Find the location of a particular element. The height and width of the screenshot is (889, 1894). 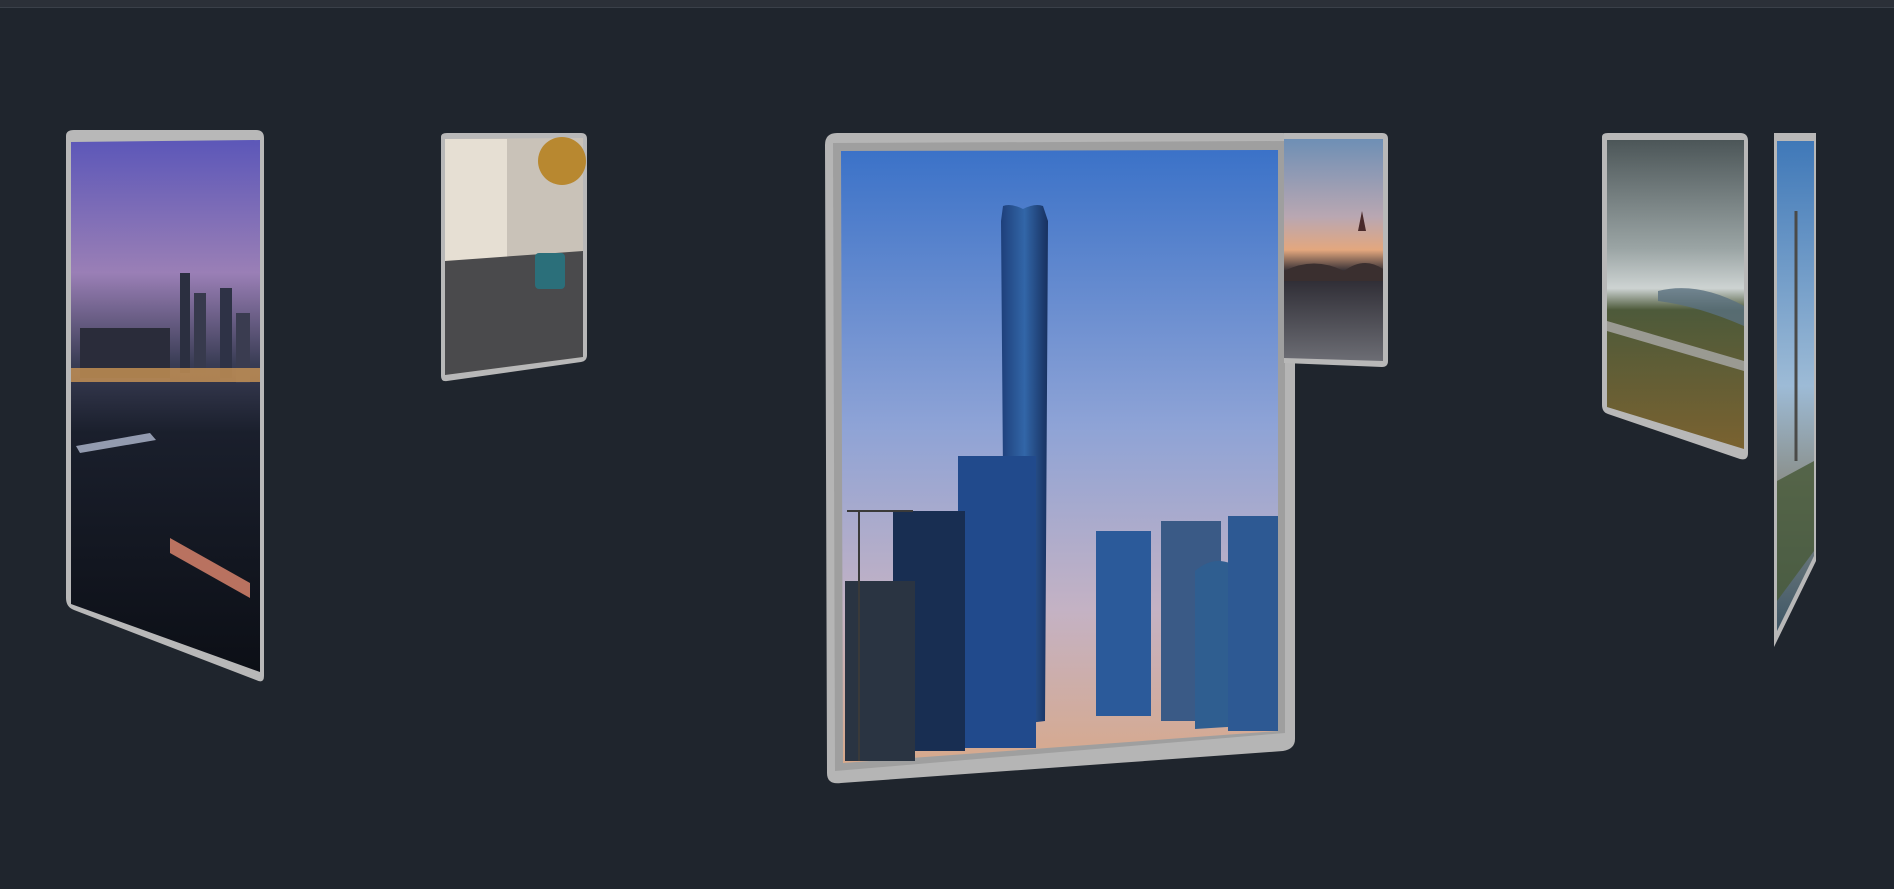

autumn-tree is located at coordinates (562, 161).